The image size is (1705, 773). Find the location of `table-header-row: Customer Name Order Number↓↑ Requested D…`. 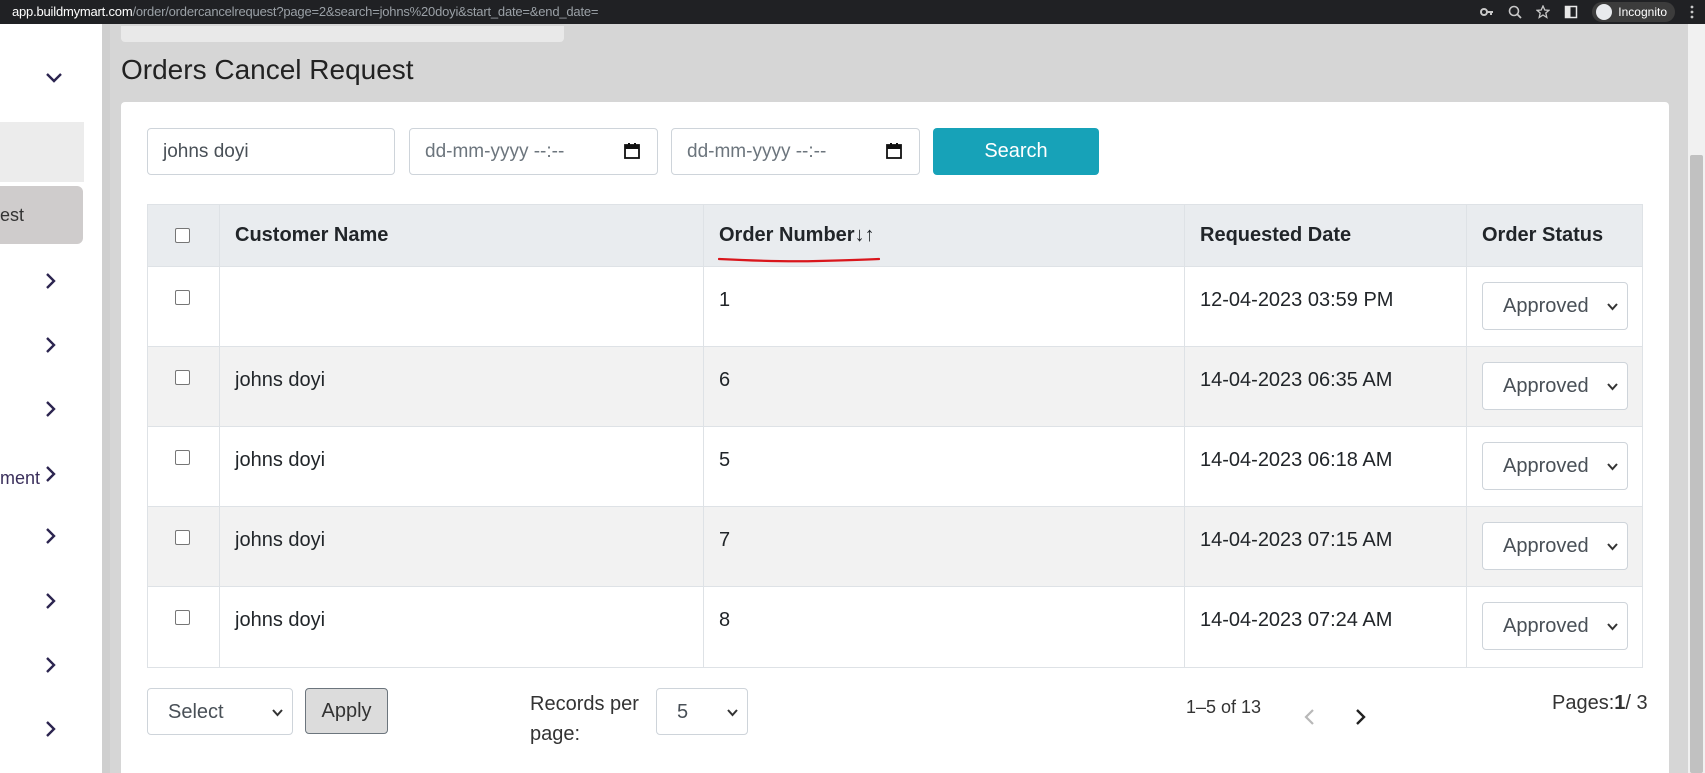

table-header-row: Customer Name Order Number↓↑ Requested D… is located at coordinates (895, 236).